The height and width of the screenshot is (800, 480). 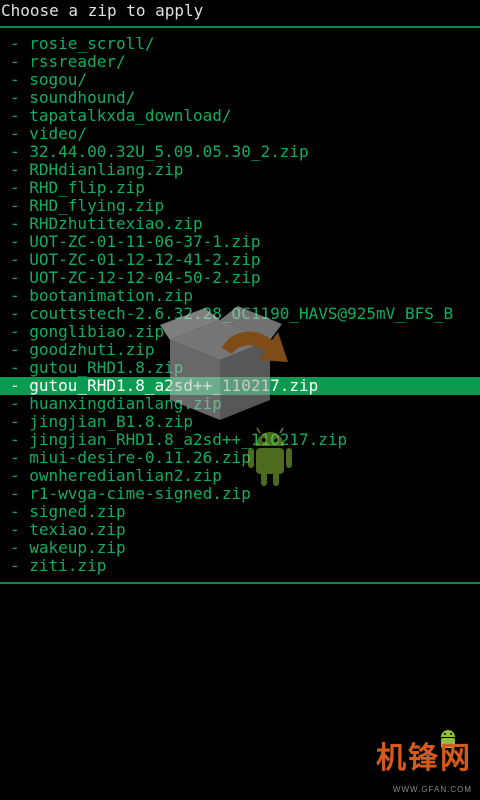 I want to click on file-item-selected: - gutou_RHD1.8_a2sd++_110217.zip, so click(x=240, y=386).